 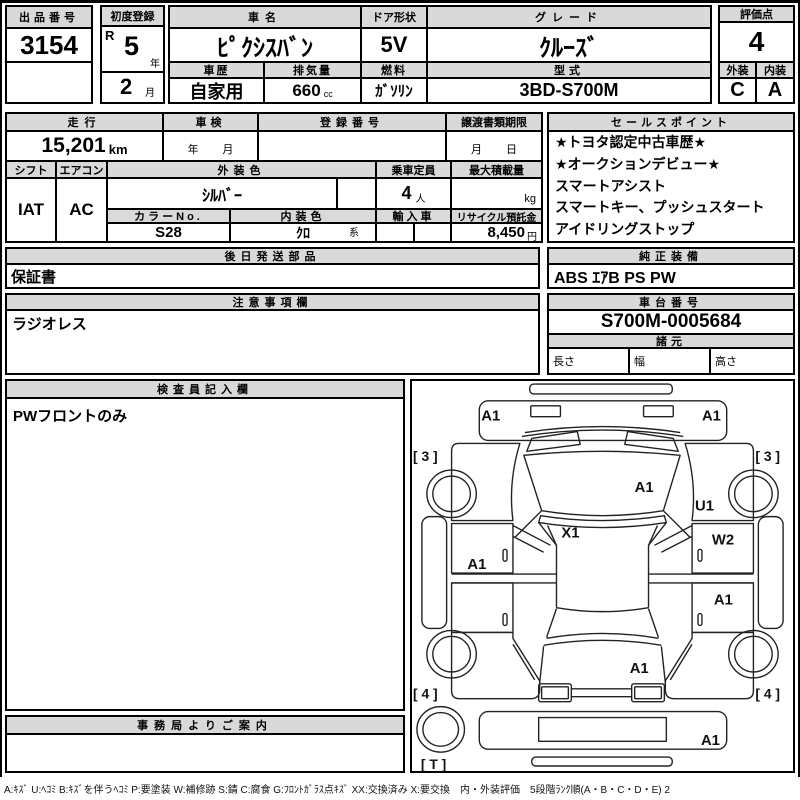 What do you see at coordinates (670, 361) in the screenshot?
I see `spec-width-label: 幅` at bounding box center [670, 361].